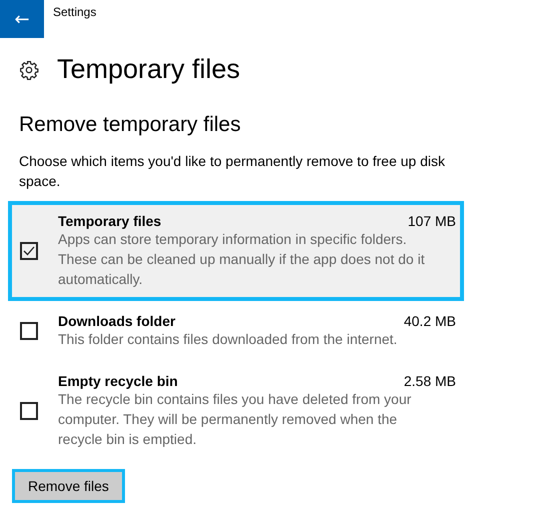 The width and height of the screenshot is (537, 522). I want to click on item-size: 40.2 MB, so click(430, 321).